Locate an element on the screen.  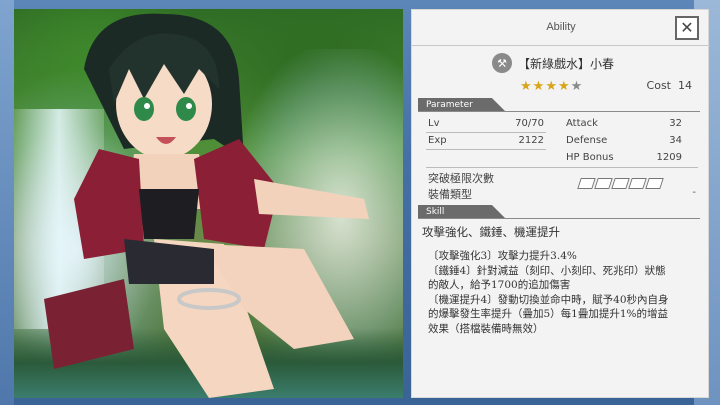
weapon-type-icon: ⚒ is located at coordinates (502, 63).